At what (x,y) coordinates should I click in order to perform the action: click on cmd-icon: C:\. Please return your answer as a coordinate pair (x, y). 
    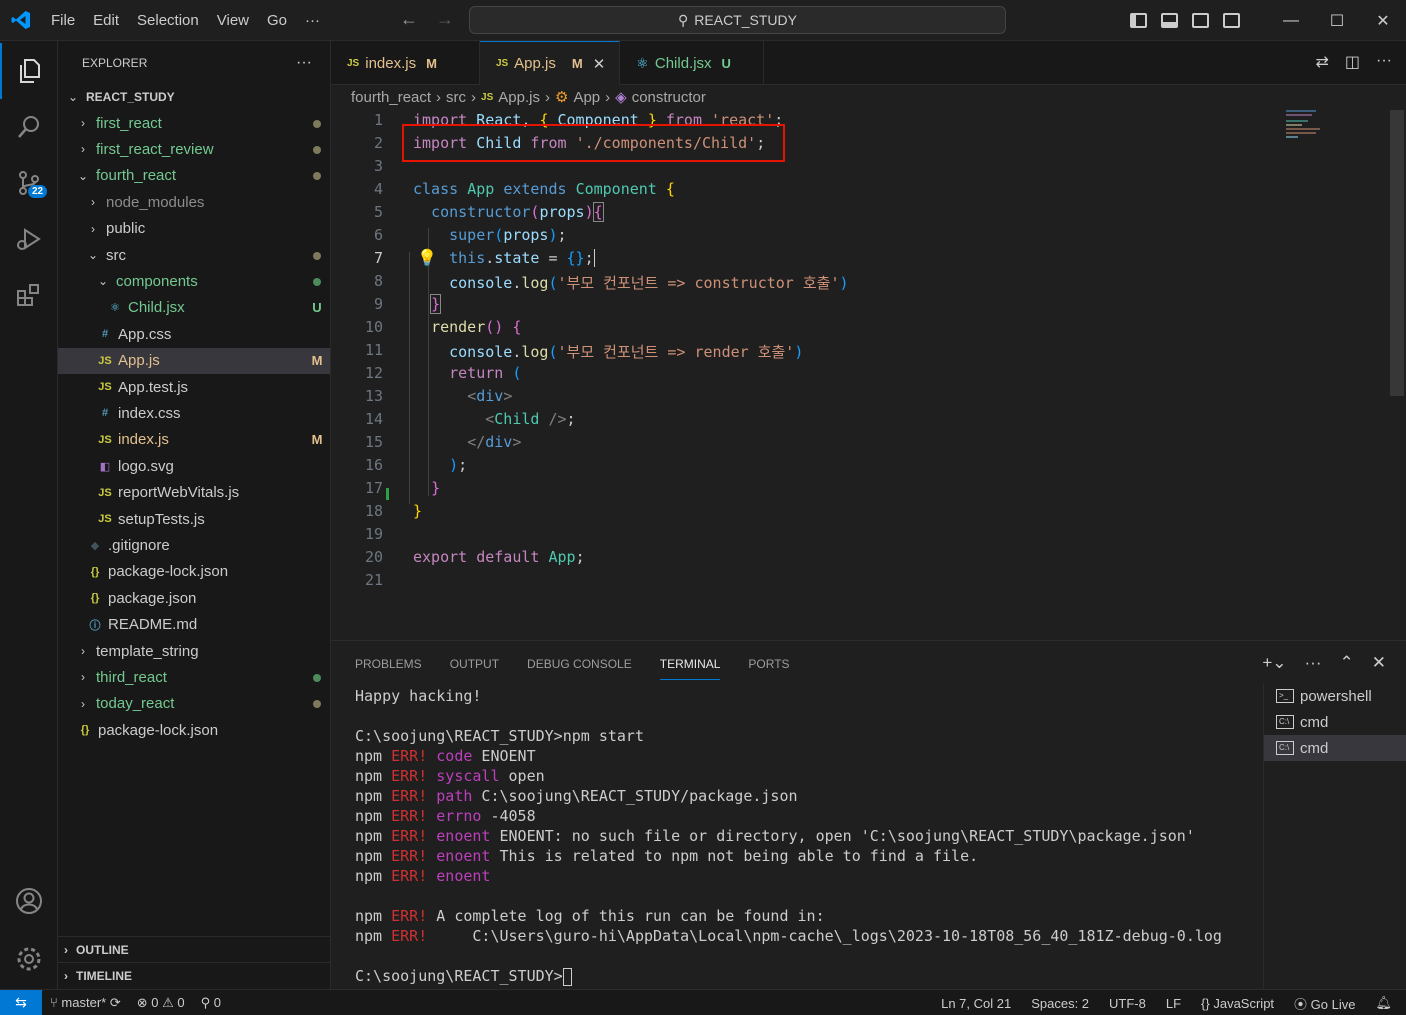
    Looking at the image, I should click on (1285, 722).